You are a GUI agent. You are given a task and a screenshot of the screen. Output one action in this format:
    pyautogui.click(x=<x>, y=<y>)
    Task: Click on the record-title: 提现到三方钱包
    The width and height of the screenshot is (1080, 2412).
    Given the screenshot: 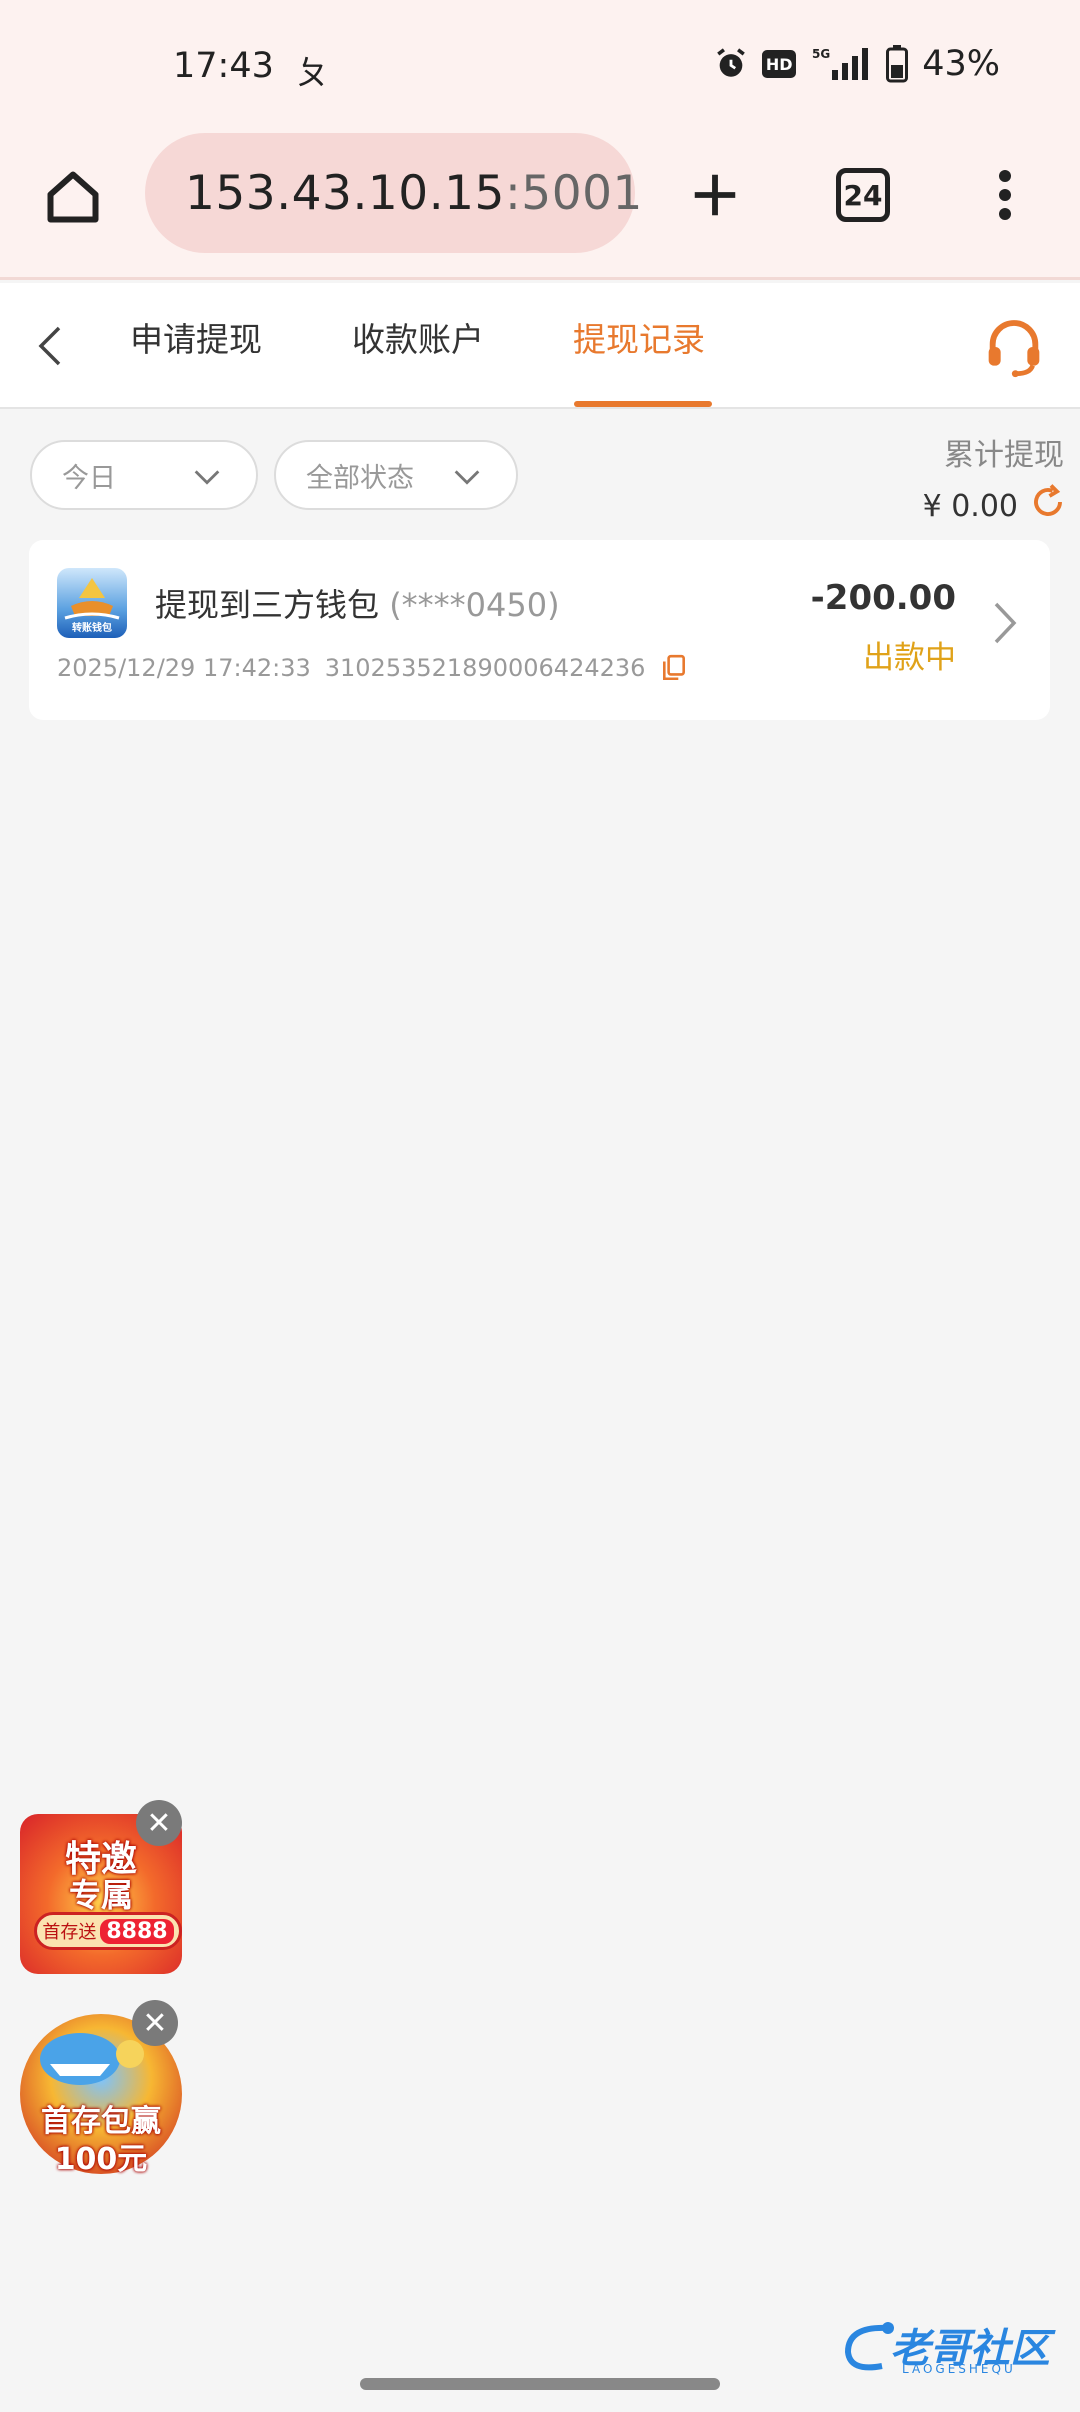 What is the action you would take?
    pyautogui.click(x=267, y=605)
    